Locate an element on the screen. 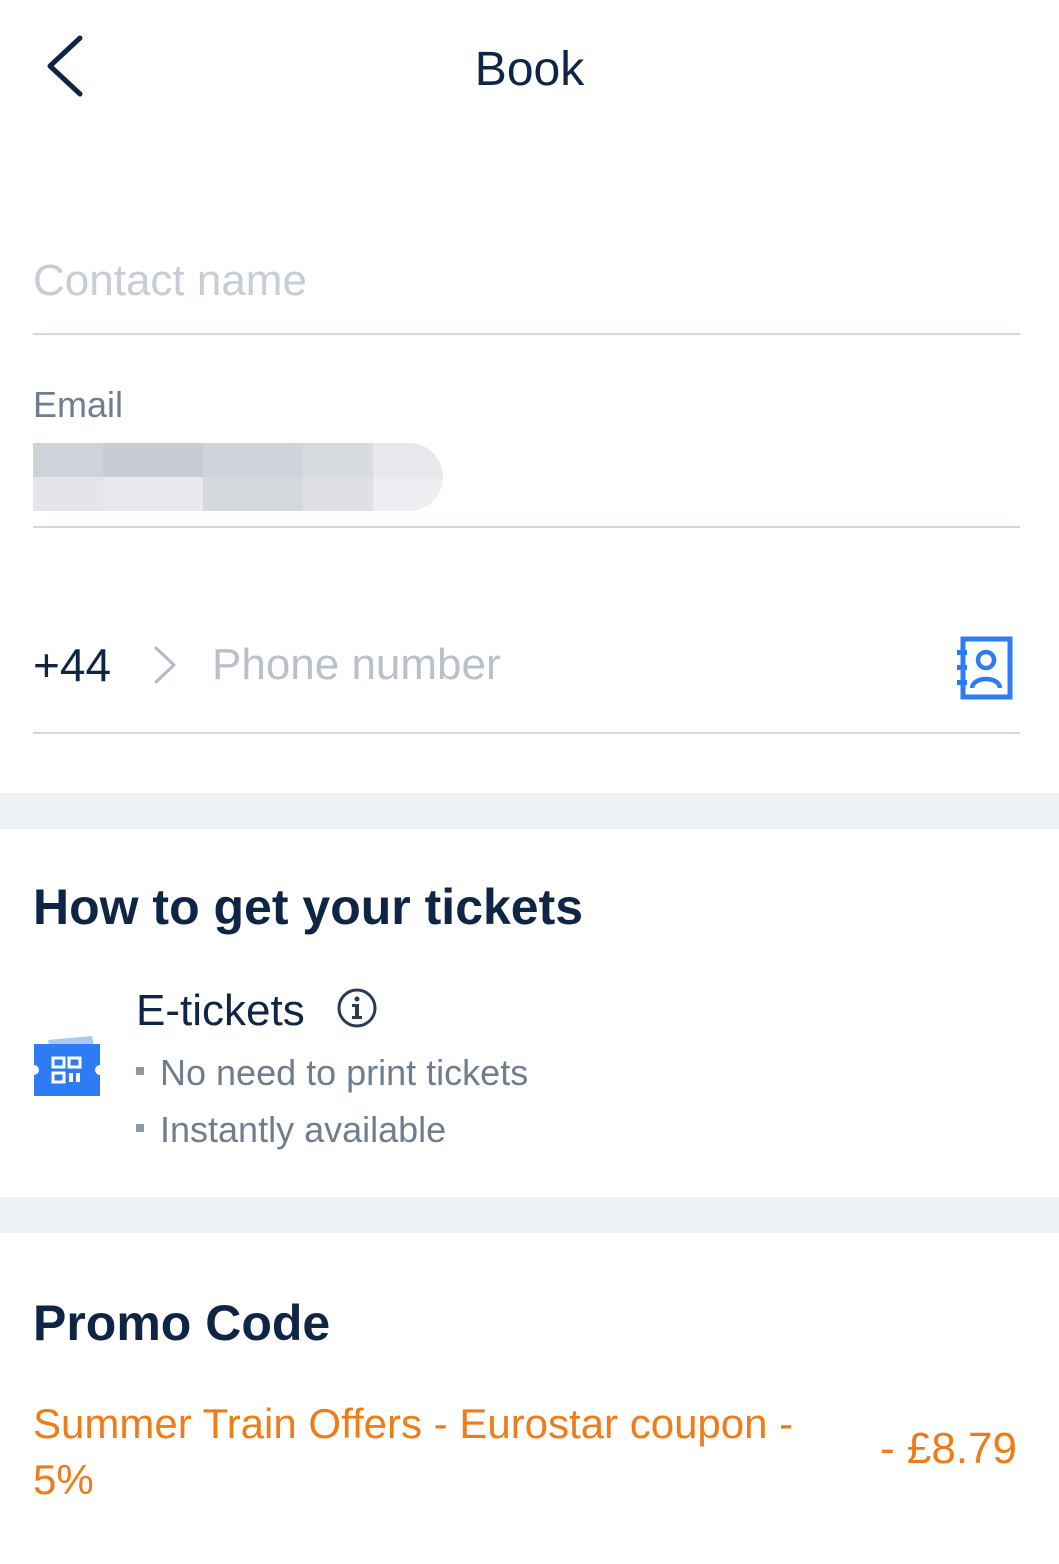  page-title: Book is located at coordinates (529, 69).